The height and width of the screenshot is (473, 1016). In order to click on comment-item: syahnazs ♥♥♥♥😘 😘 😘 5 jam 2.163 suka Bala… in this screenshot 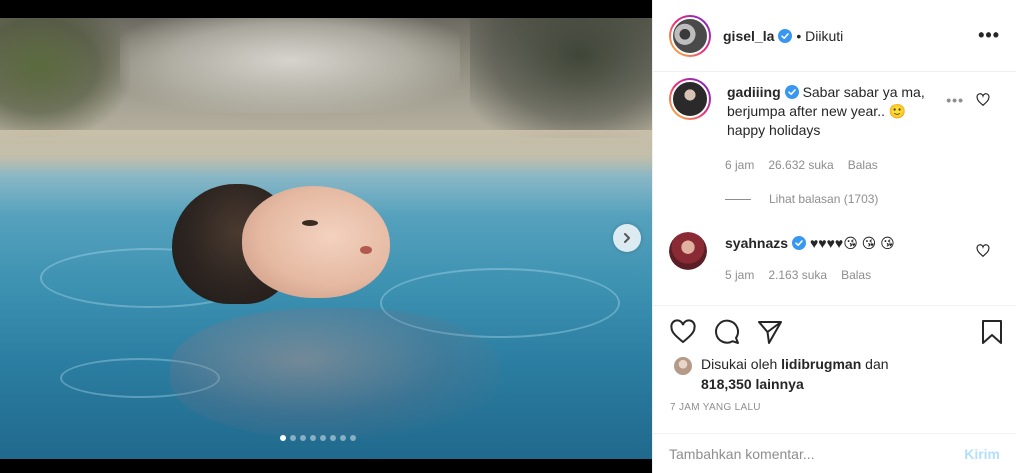, I will do `click(834, 257)`.